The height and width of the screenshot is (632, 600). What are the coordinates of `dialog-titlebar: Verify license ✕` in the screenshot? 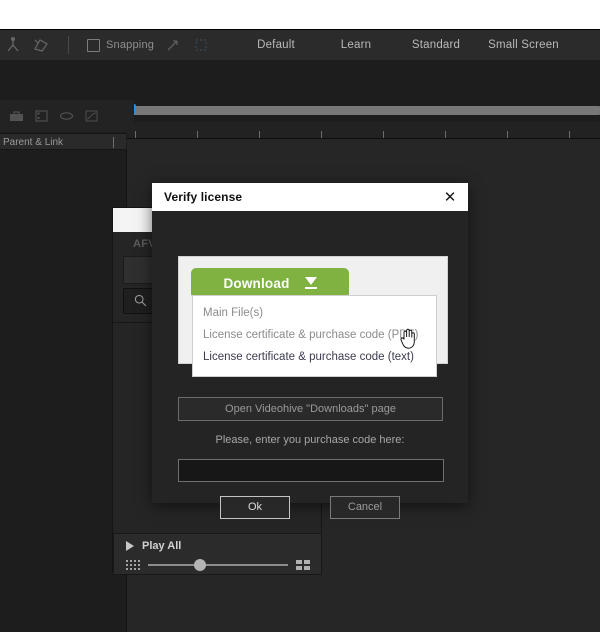 It's located at (310, 197).